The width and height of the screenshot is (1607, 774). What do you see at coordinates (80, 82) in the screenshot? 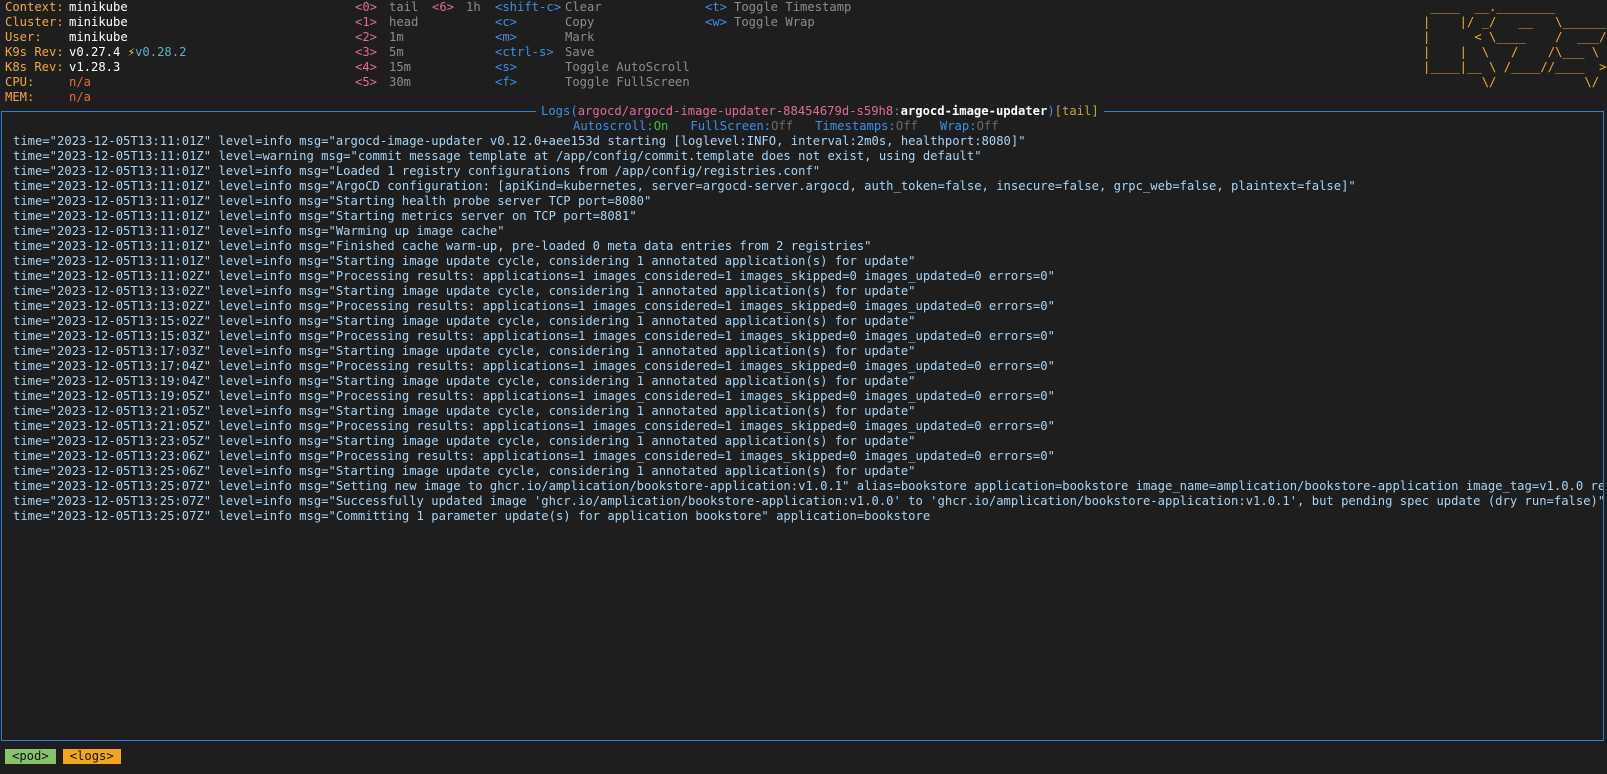
I see `cpu-value: n/a` at bounding box center [80, 82].